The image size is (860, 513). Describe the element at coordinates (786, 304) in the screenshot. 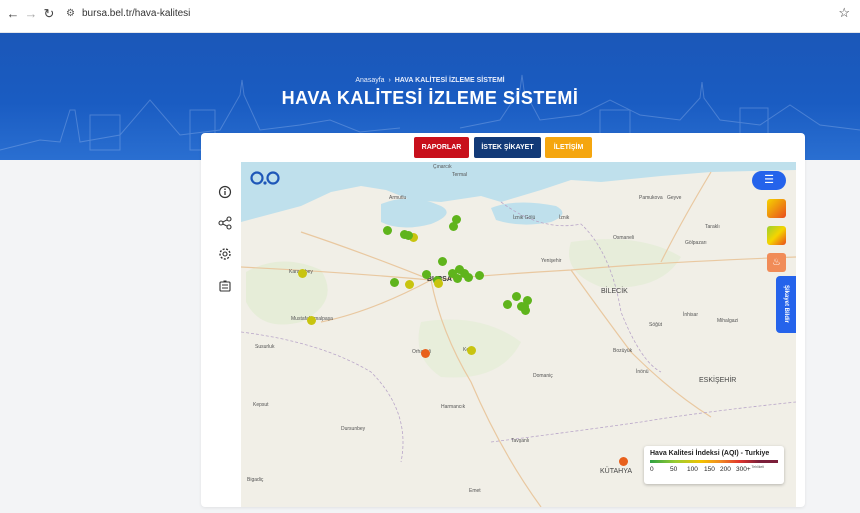

I see `report-complaint-tab: Şikayet Bildir` at that location.